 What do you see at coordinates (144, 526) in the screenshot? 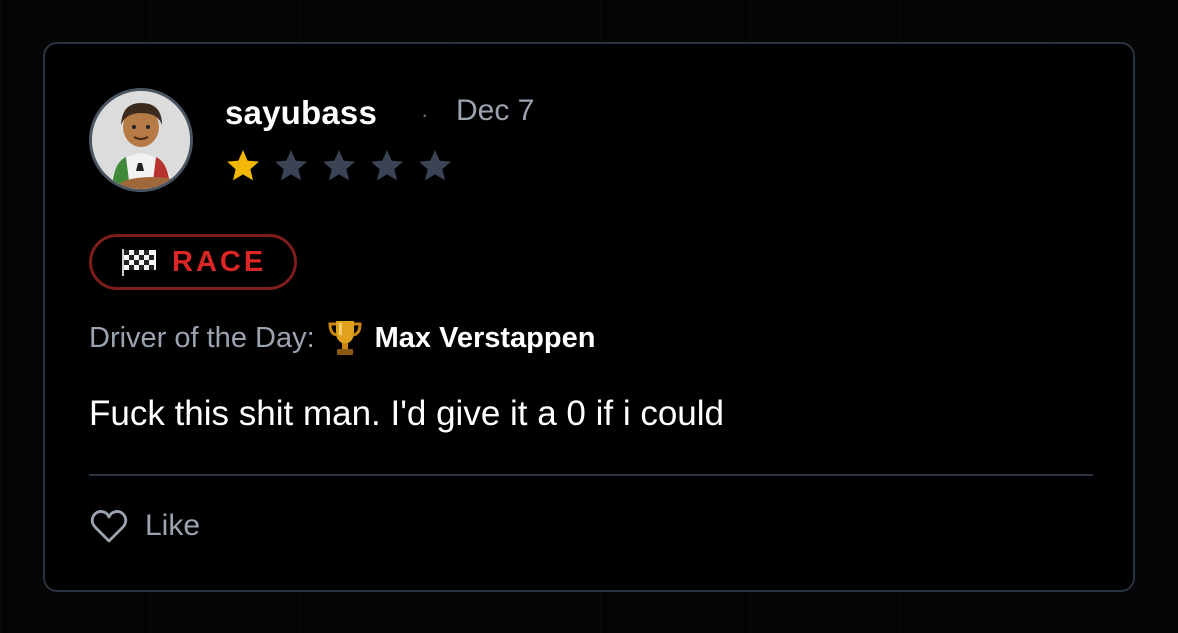
I see `like-button: Like` at bounding box center [144, 526].